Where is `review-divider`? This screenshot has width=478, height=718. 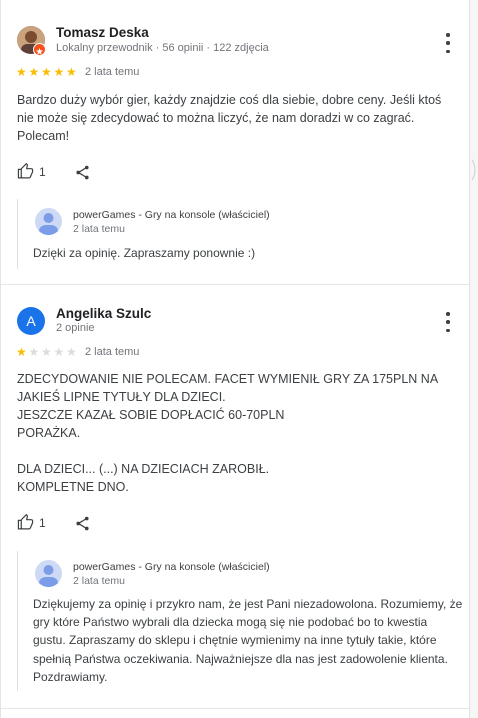
review-divider is located at coordinates (236, 708).